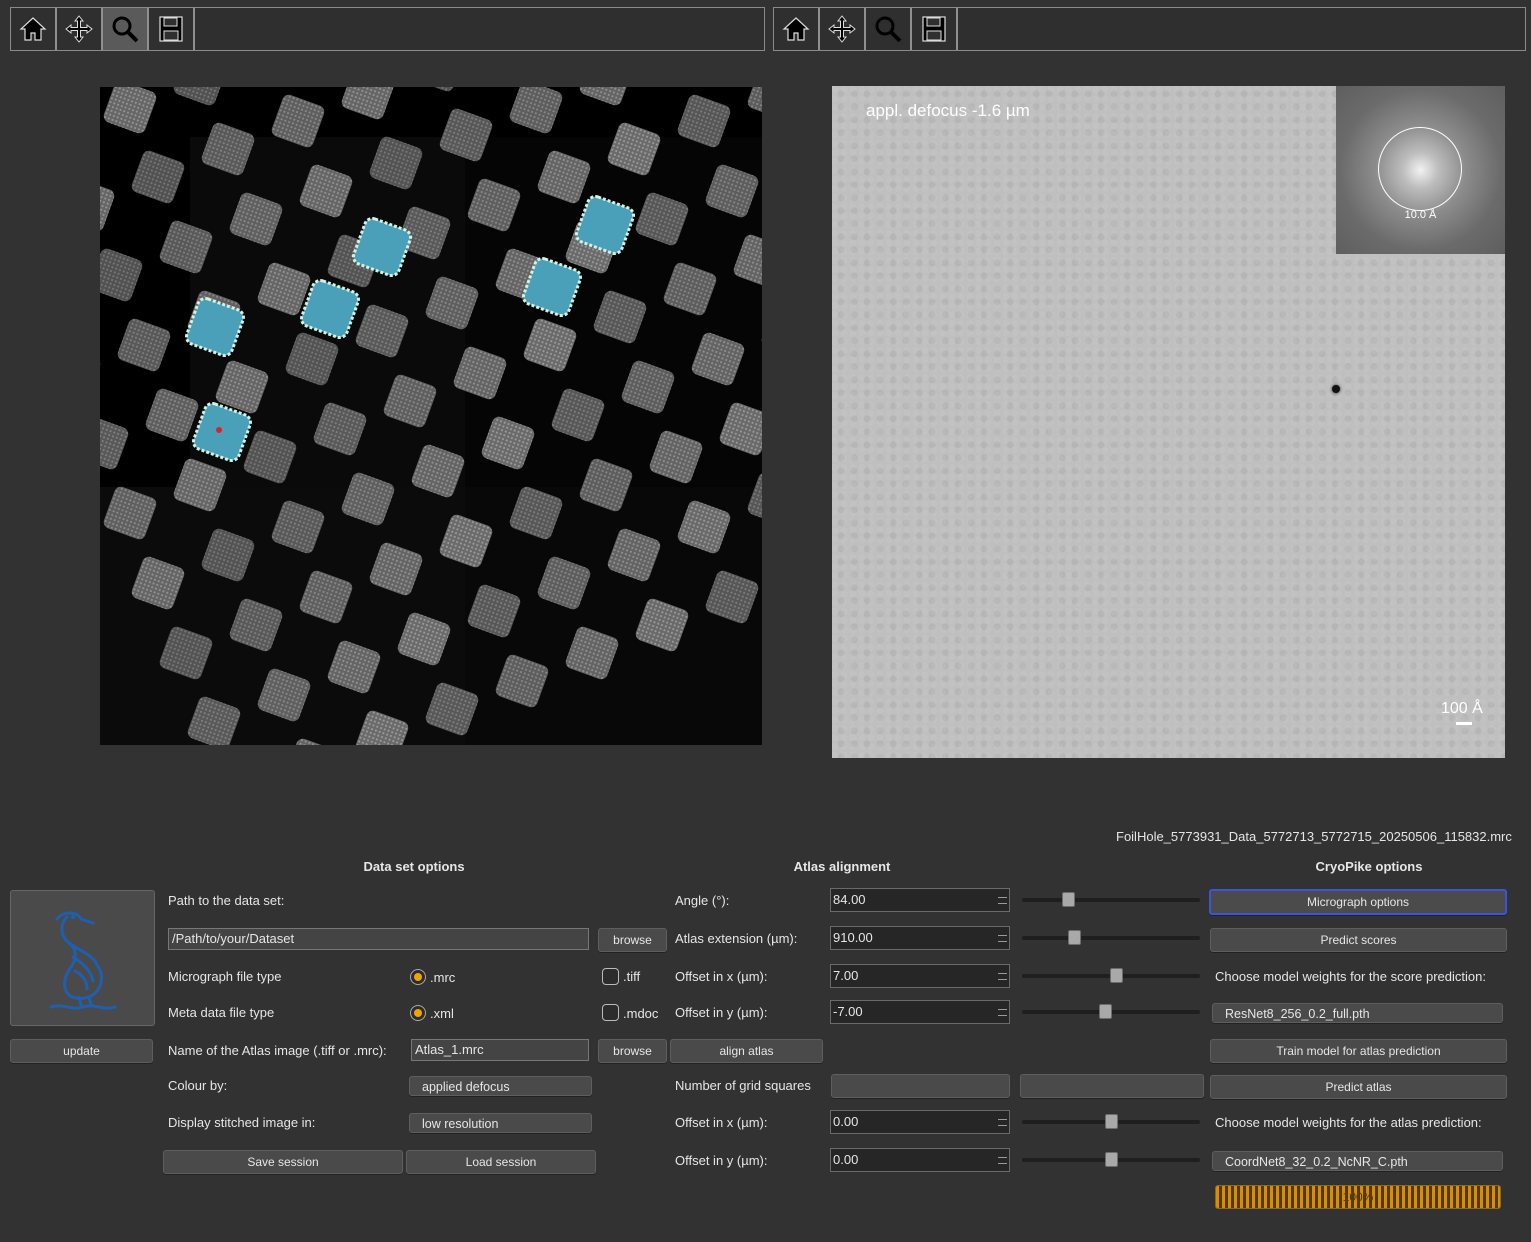 The width and height of the screenshot is (1531, 1242). I want to click on angle-spinbox: 84.00, so click(920, 900).